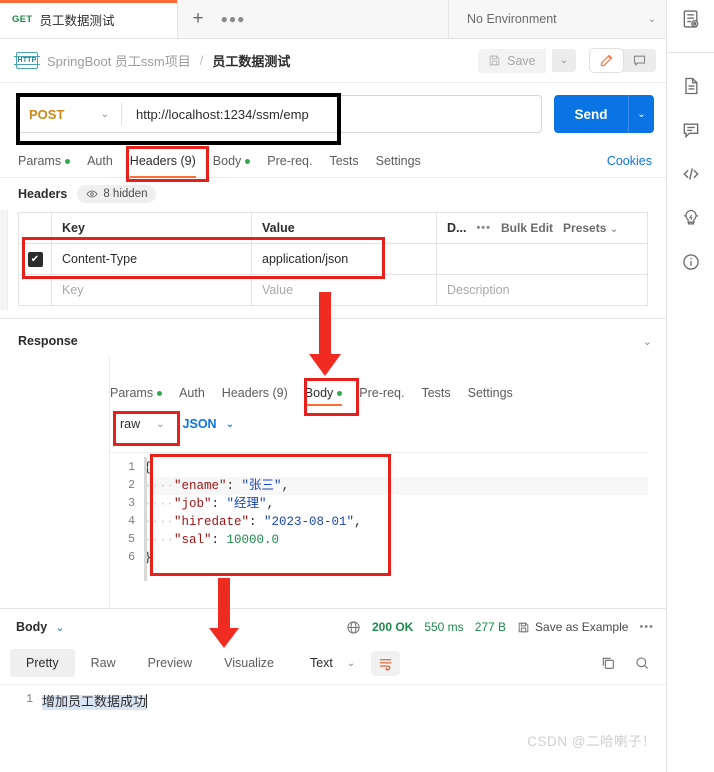 This screenshot has height=772, width=714. I want to click on line-number: 2, so click(131, 485).